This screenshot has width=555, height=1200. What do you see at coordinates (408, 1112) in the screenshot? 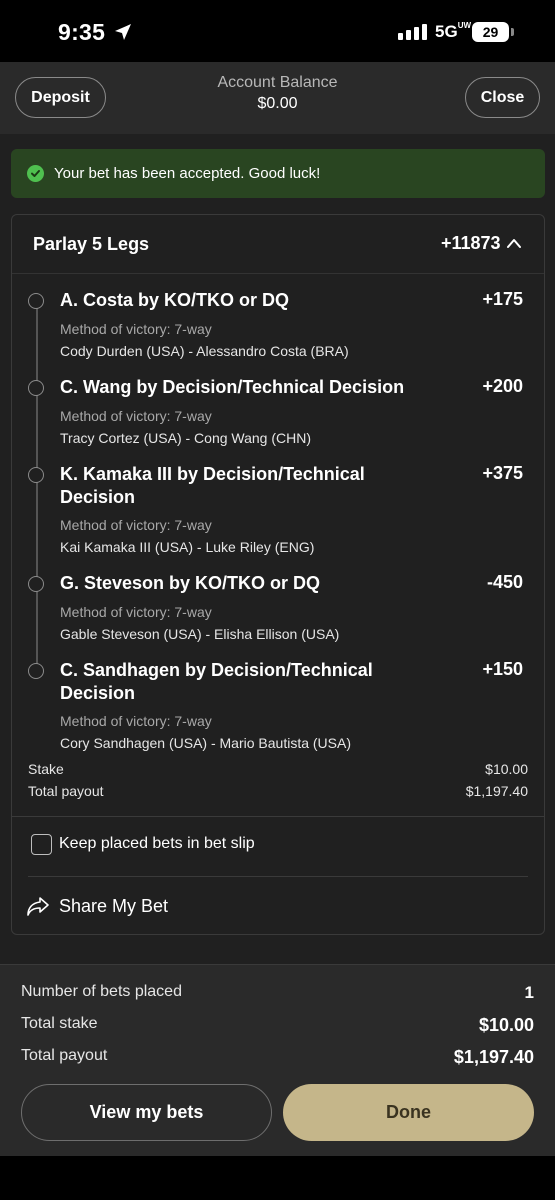
I see `done-button: Done` at bounding box center [408, 1112].